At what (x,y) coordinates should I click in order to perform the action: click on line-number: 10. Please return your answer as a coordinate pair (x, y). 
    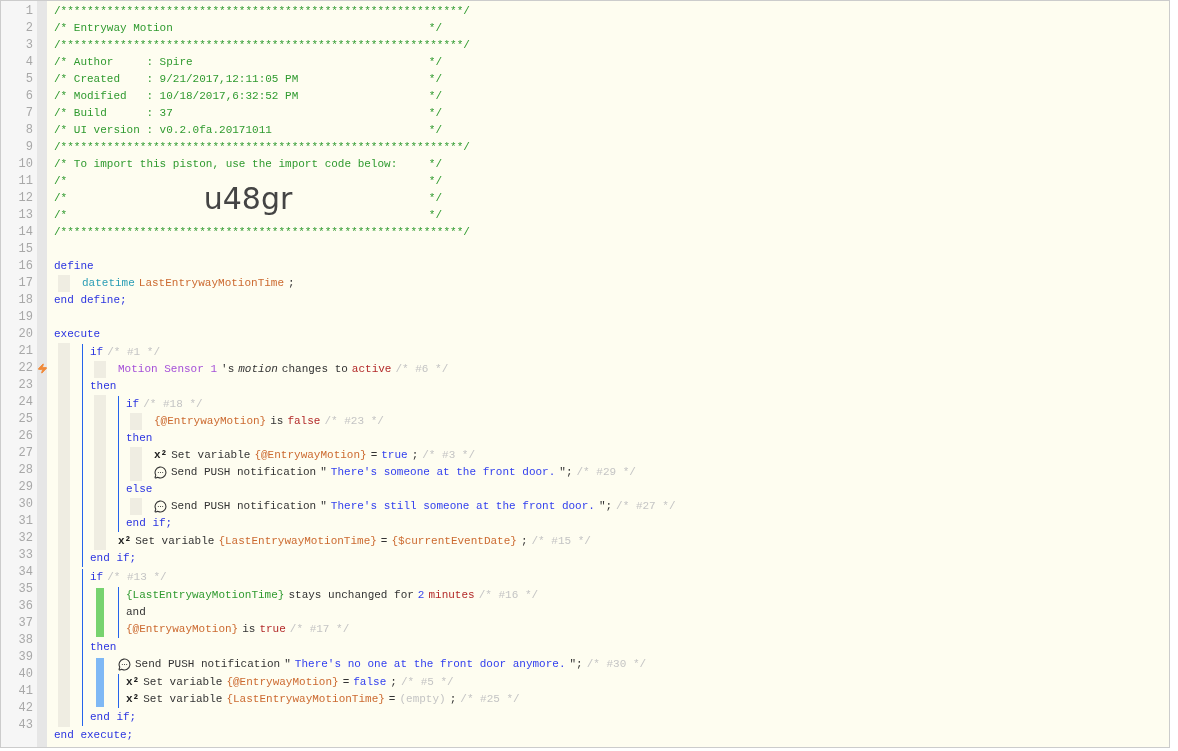
    Looking at the image, I should click on (25, 164).